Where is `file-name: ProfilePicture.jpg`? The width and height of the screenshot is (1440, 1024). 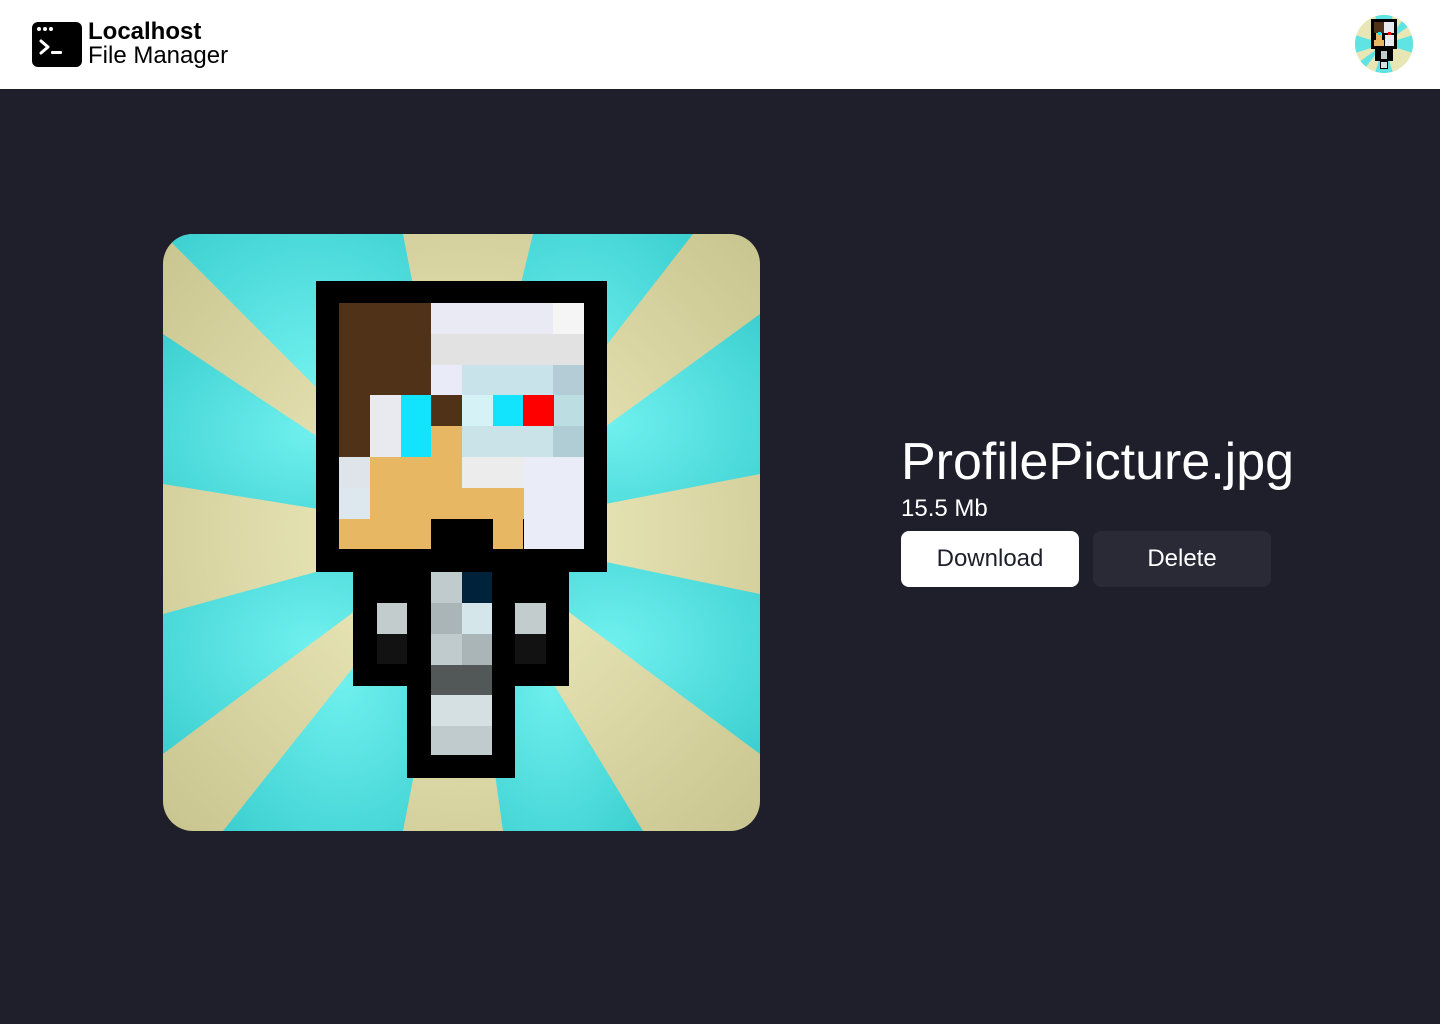 file-name: ProfilePicture.jpg is located at coordinates (1098, 462).